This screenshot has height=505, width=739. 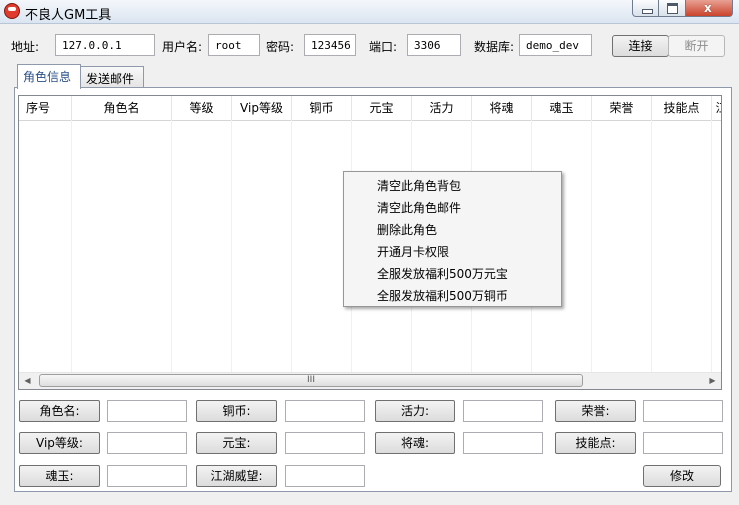 What do you see at coordinates (59, 443) in the screenshot?
I see `vip-level-label: Vip等级:` at bounding box center [59, 443].